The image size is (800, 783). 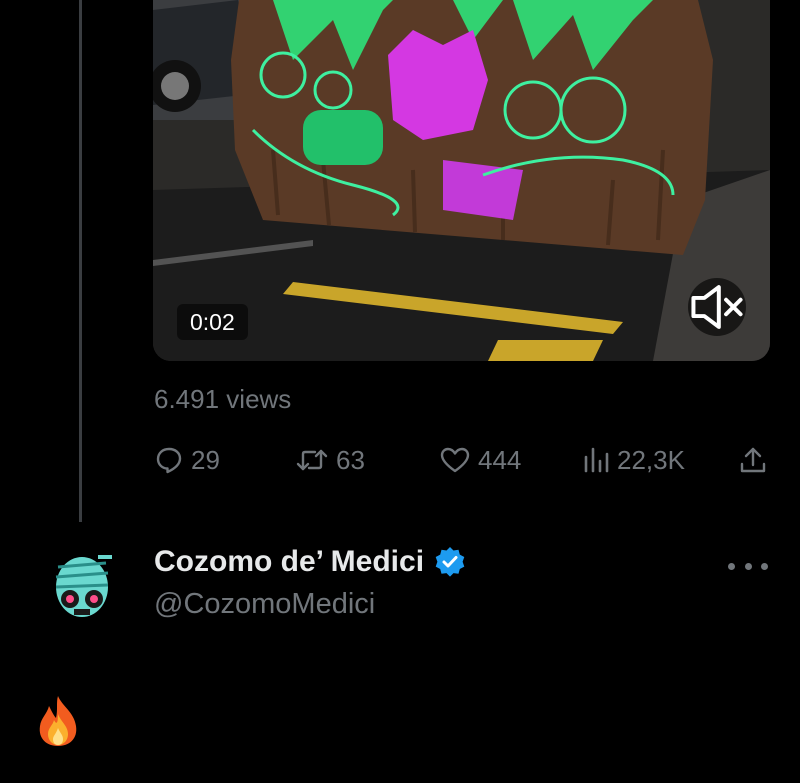 I want to click on more-options-button, so click(x=748, y=566).